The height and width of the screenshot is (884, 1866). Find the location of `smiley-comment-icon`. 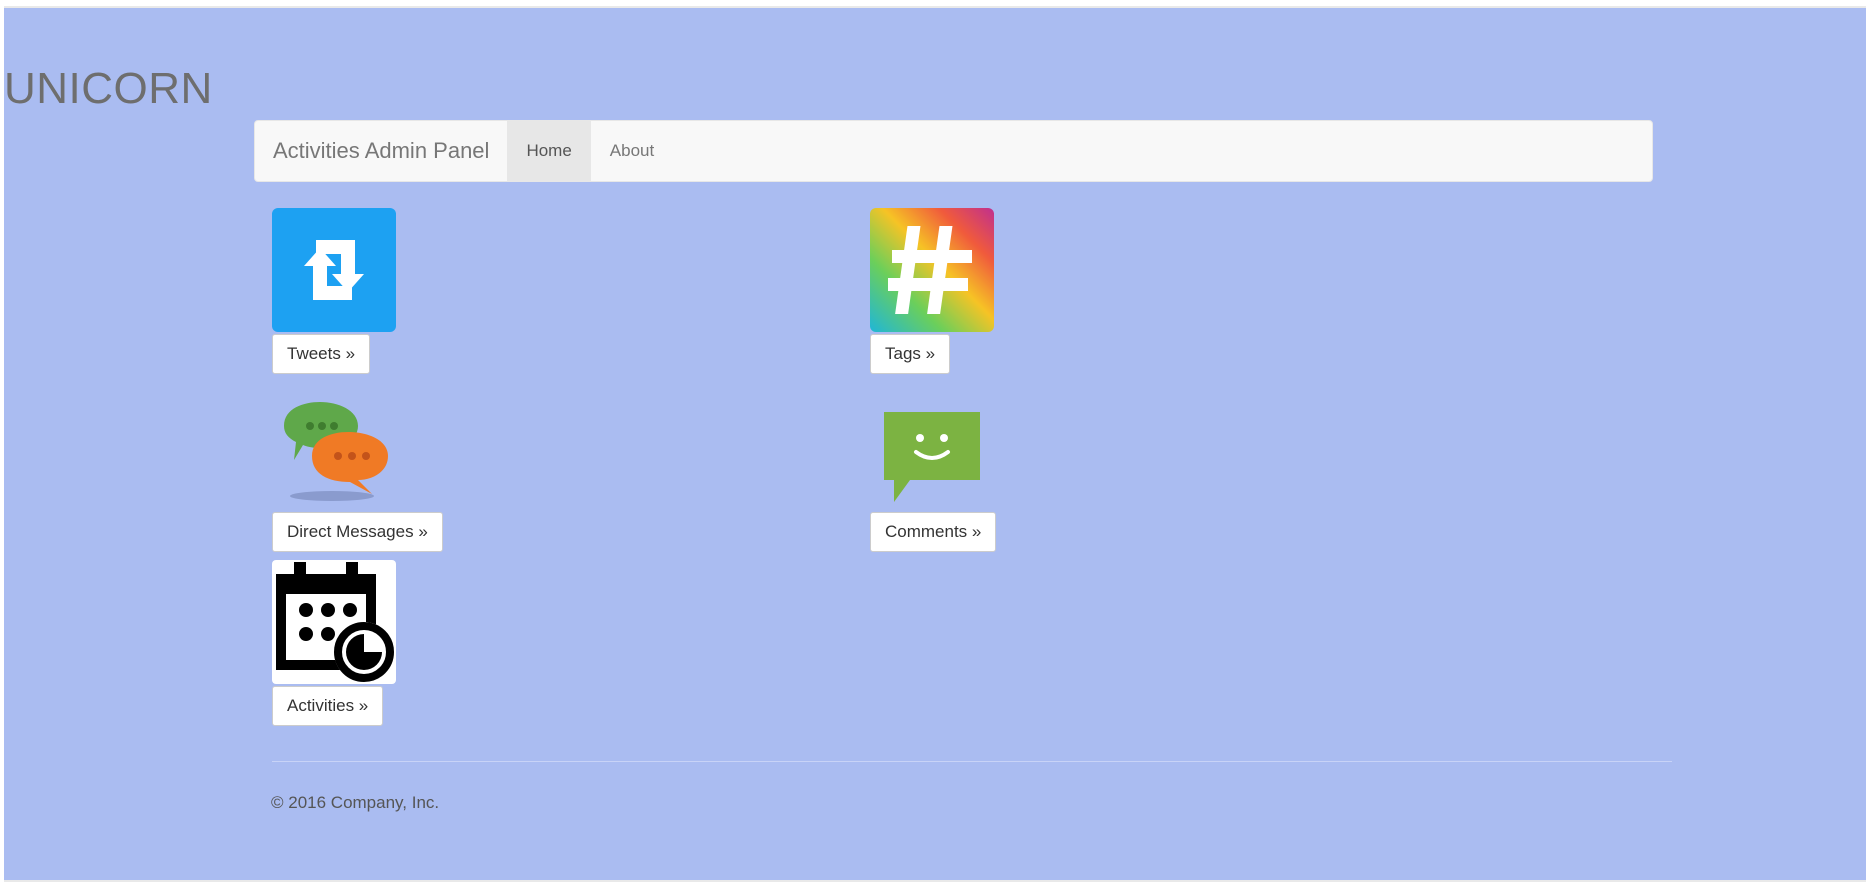

smiley-comment-icon is located at coordinates (932, 458).